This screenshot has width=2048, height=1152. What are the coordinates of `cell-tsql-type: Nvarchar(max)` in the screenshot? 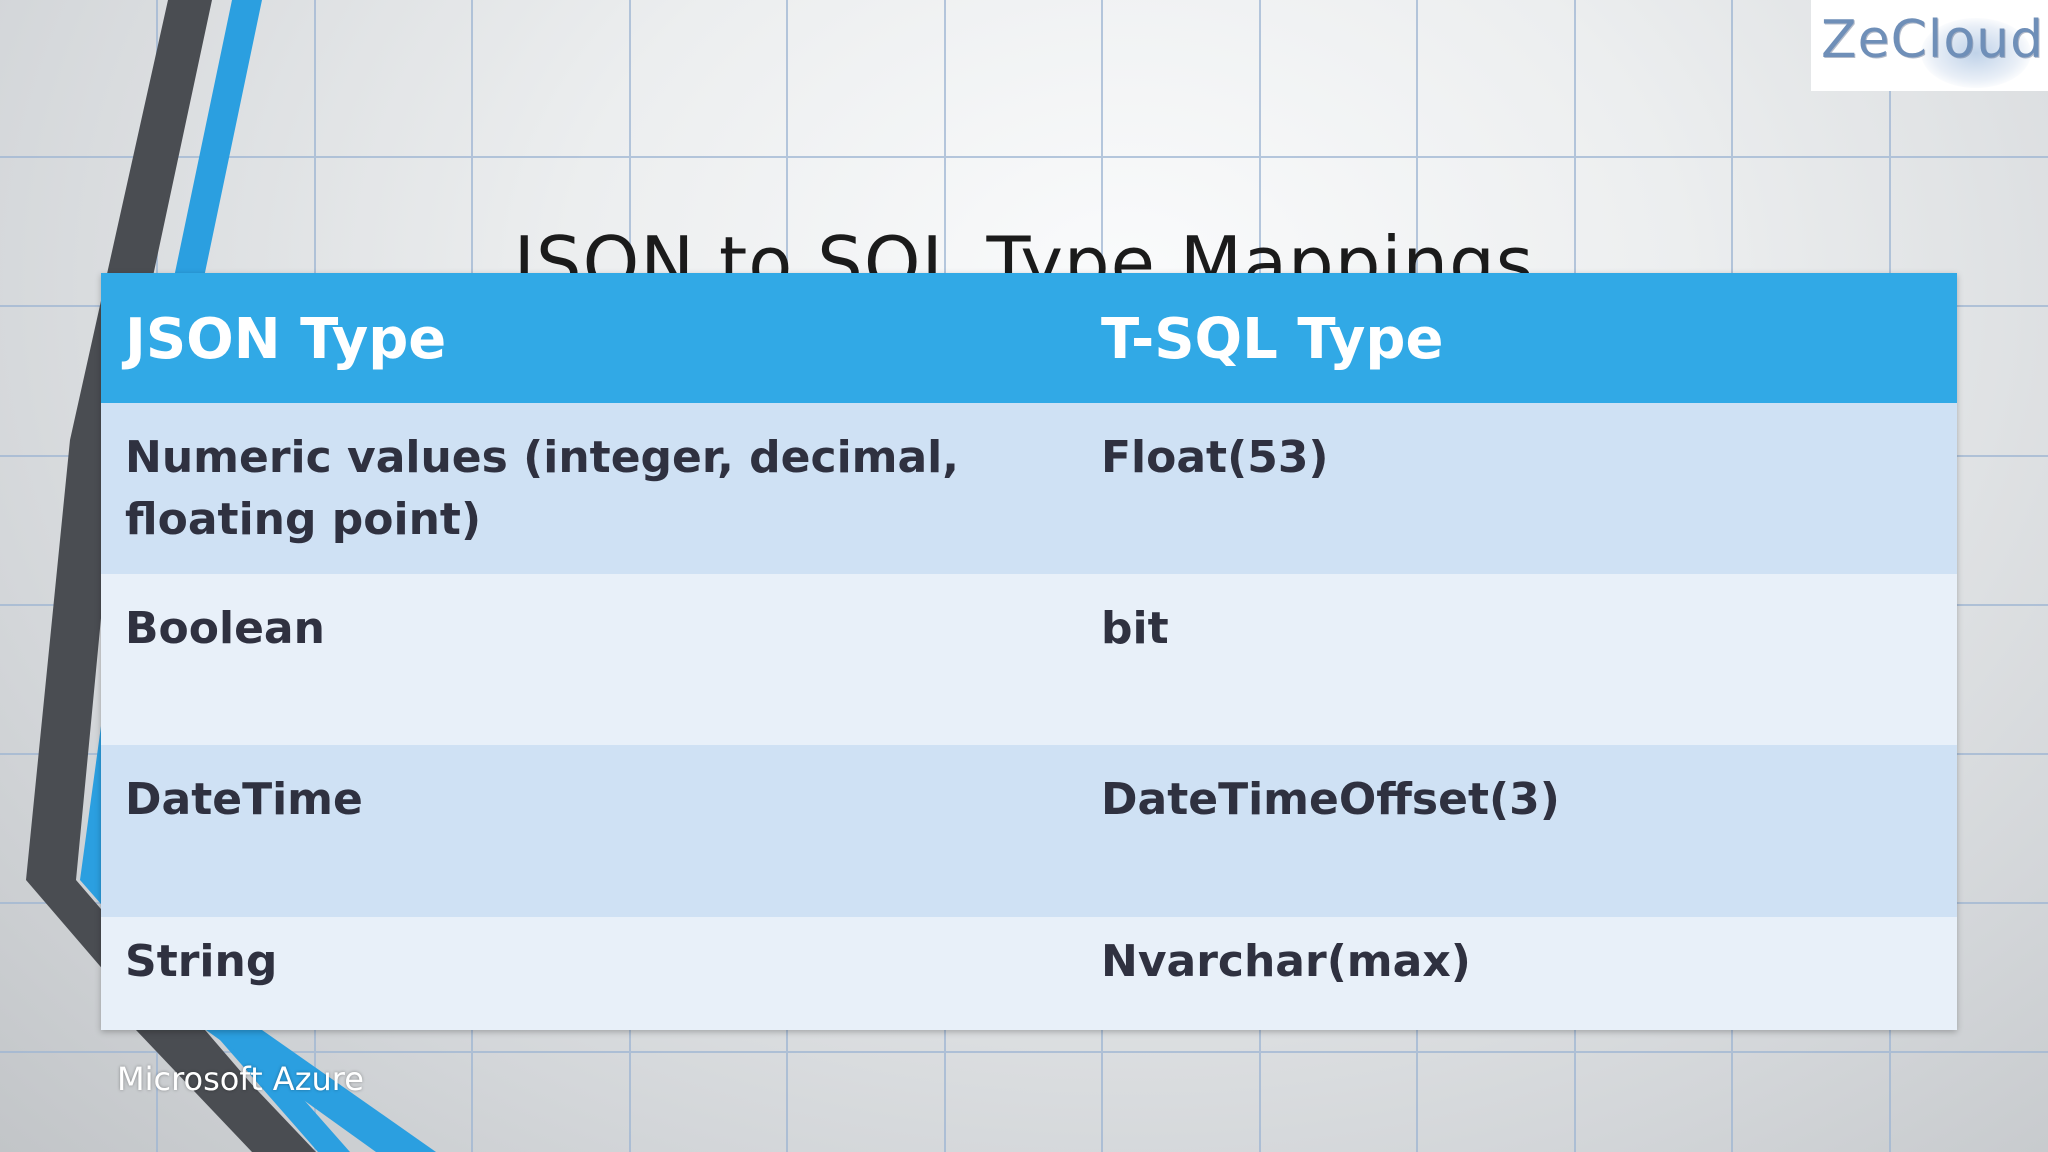 It's located at (1517, 973).